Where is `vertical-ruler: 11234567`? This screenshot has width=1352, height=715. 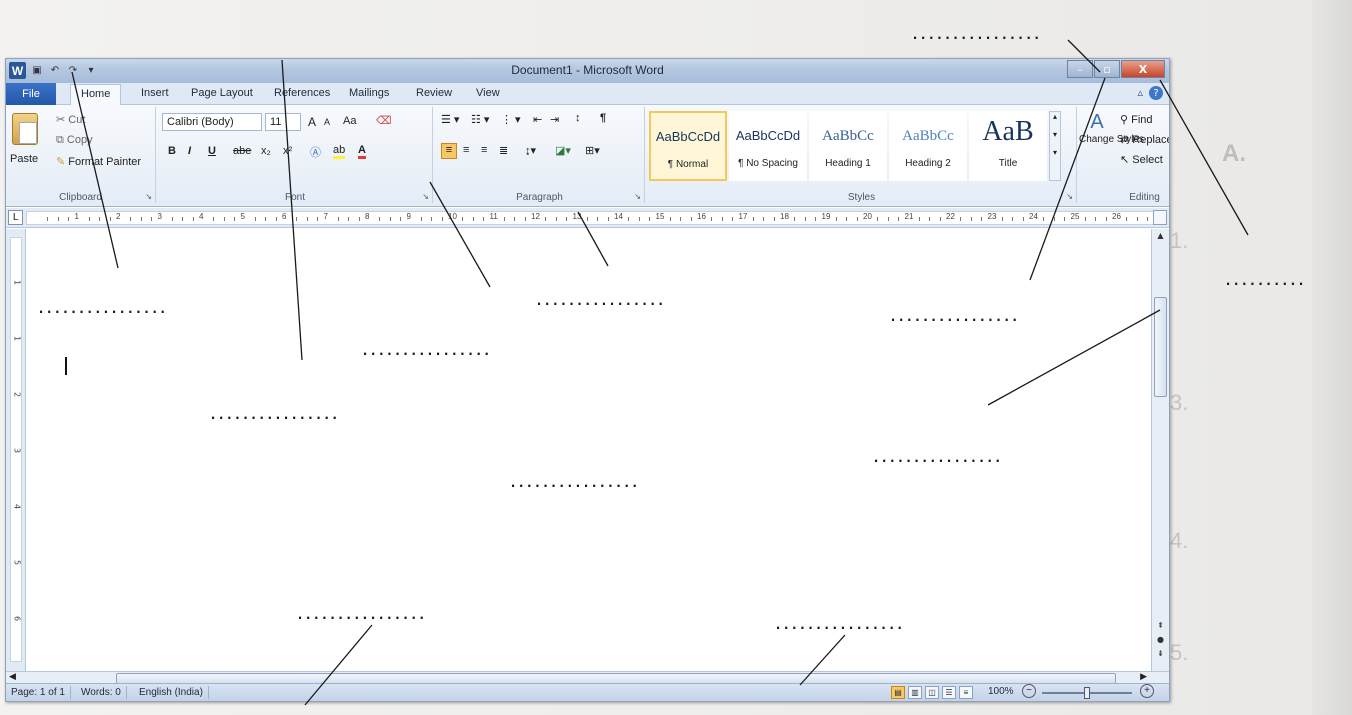
vertical-ruler: 11234567 is located at coordinates (16, 453).